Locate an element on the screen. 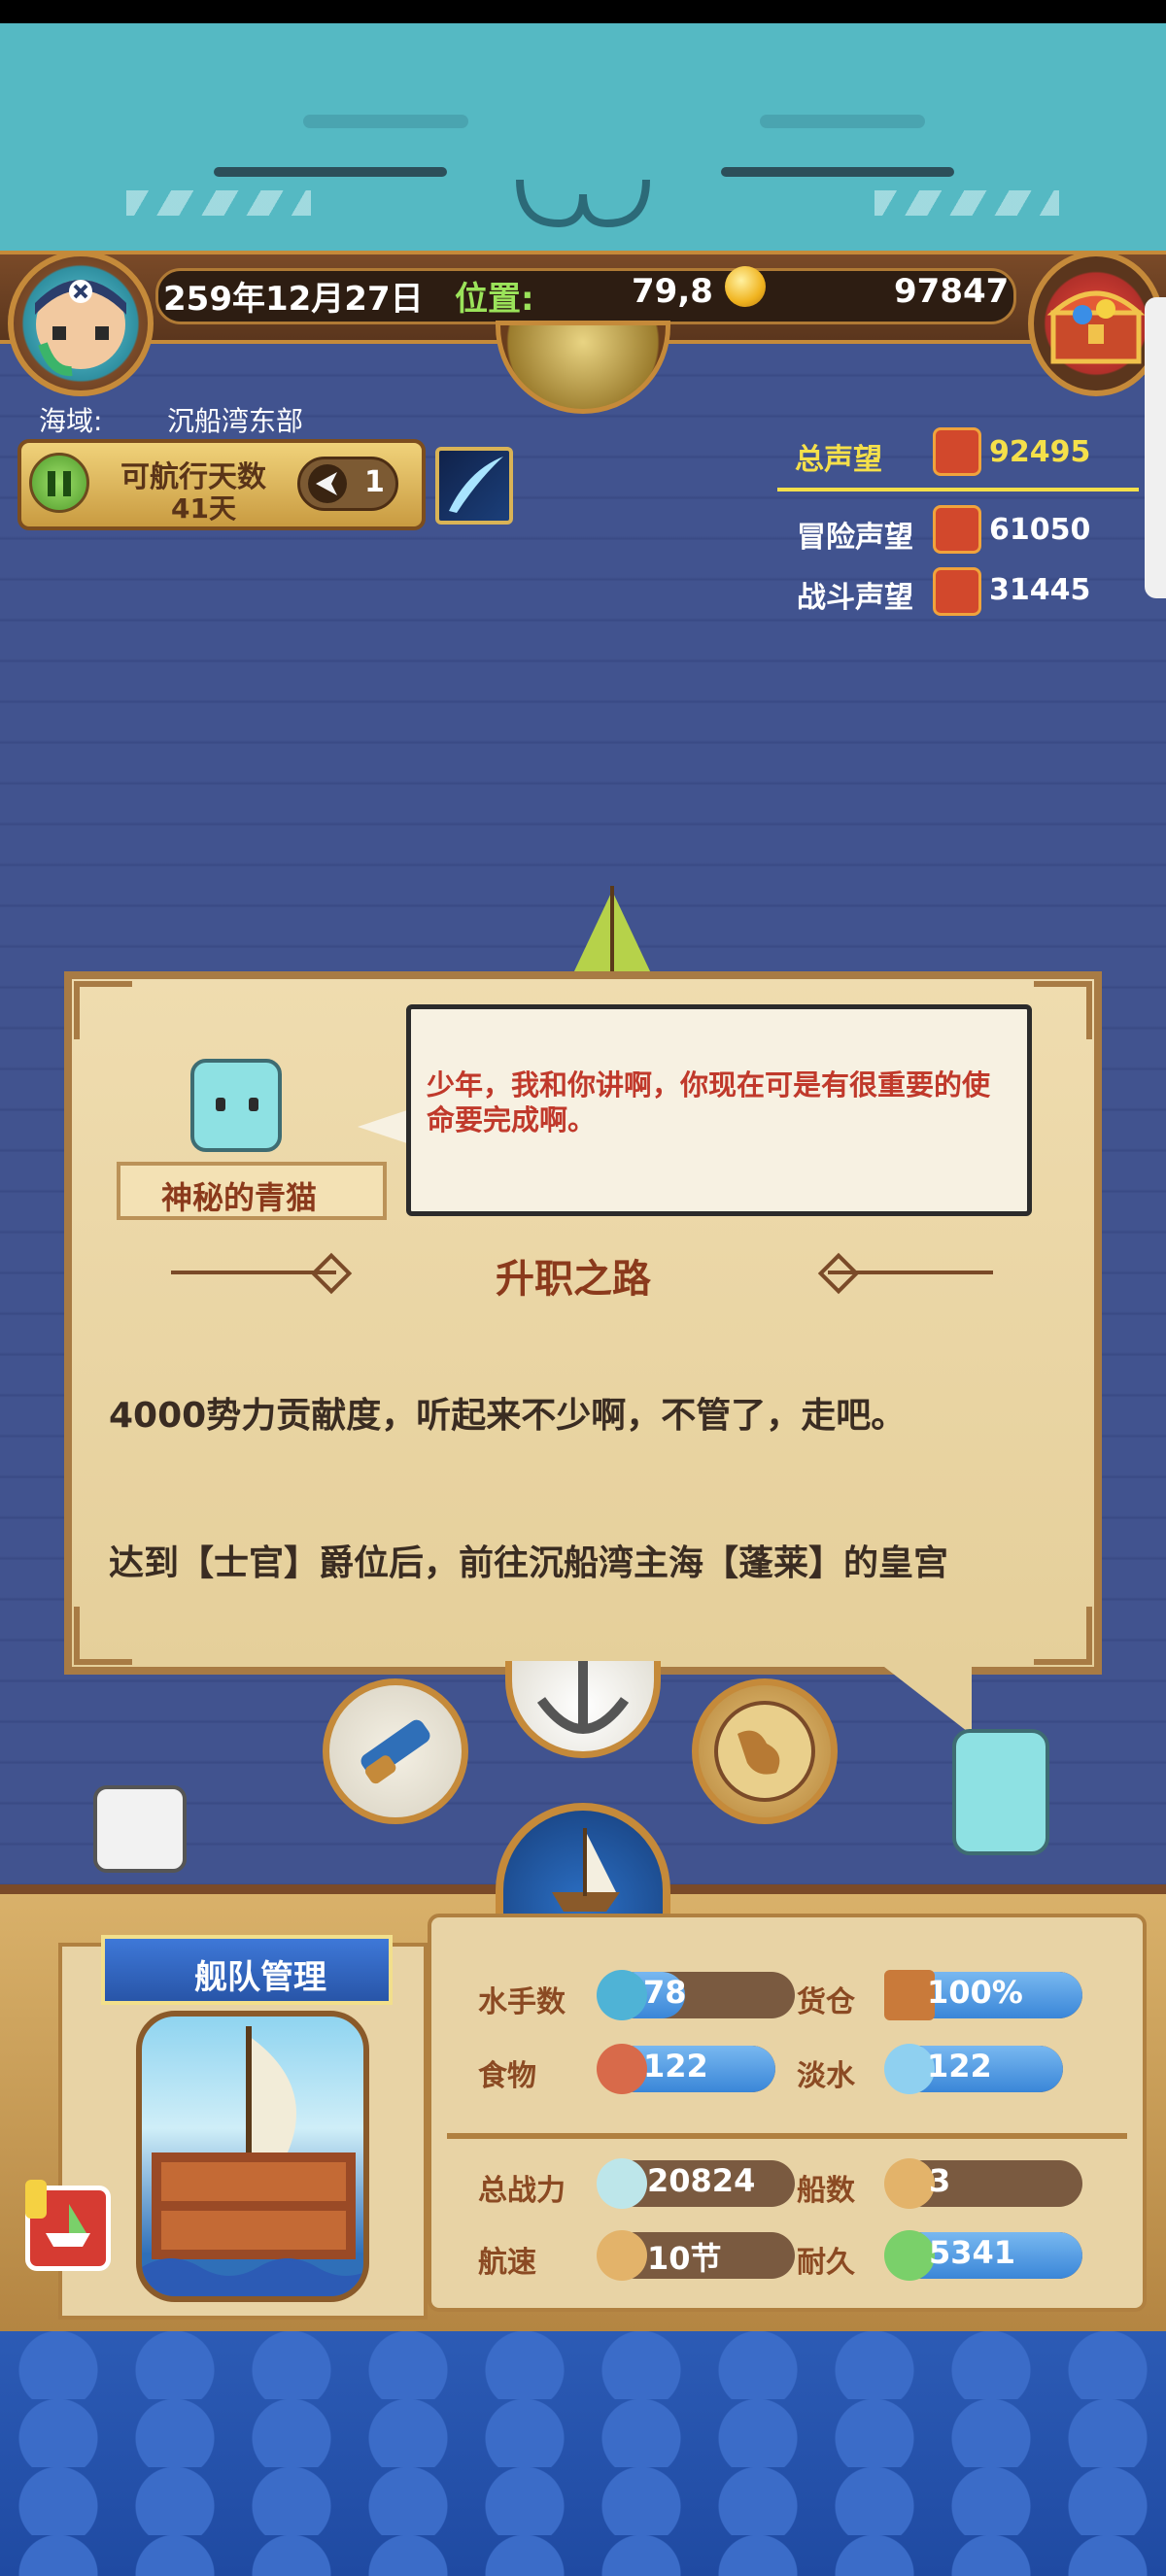 The height and width of the screenshot is (2576, 1166). food-icon is located at coordinates (622, 2069).